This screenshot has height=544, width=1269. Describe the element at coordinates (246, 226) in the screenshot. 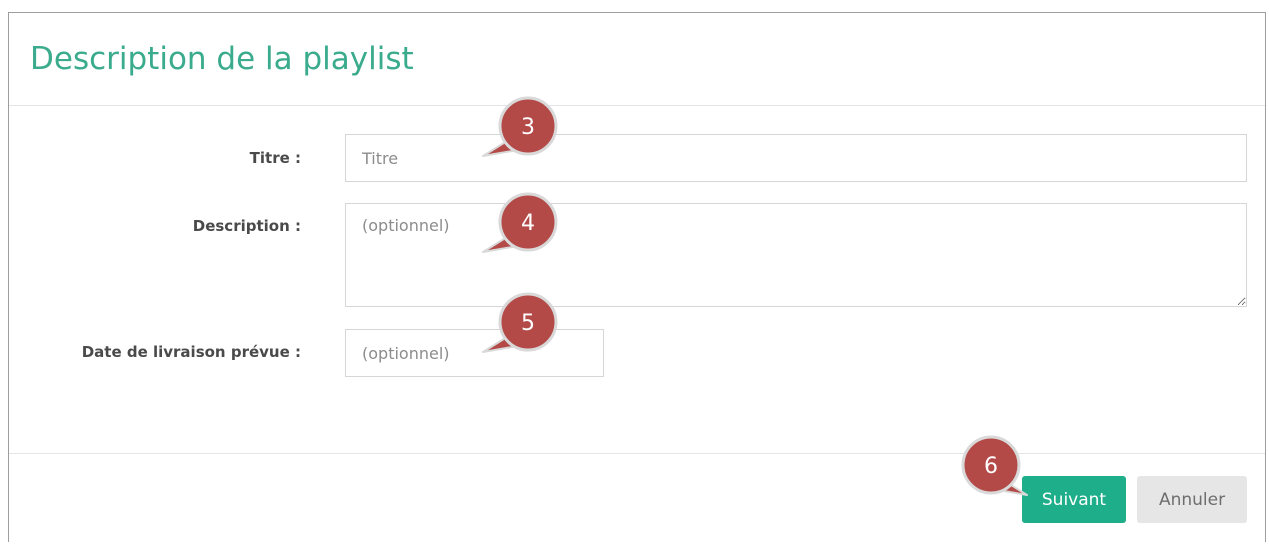

I see `description-label: Description :` at that location.